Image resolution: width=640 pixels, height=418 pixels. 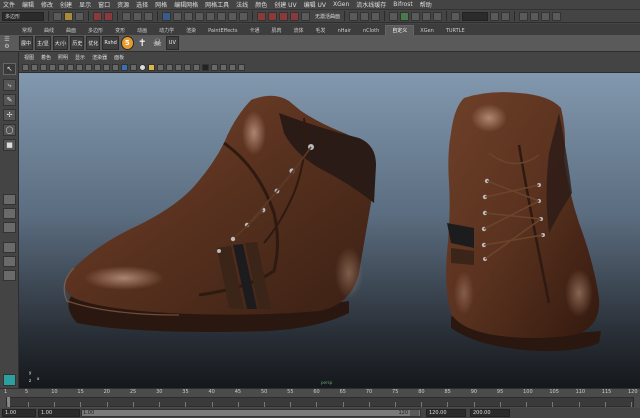 What do you see at coordinates (223, 67) in the screenshot?
I see `xray-joints-icon` at bounding box center [223, 67].